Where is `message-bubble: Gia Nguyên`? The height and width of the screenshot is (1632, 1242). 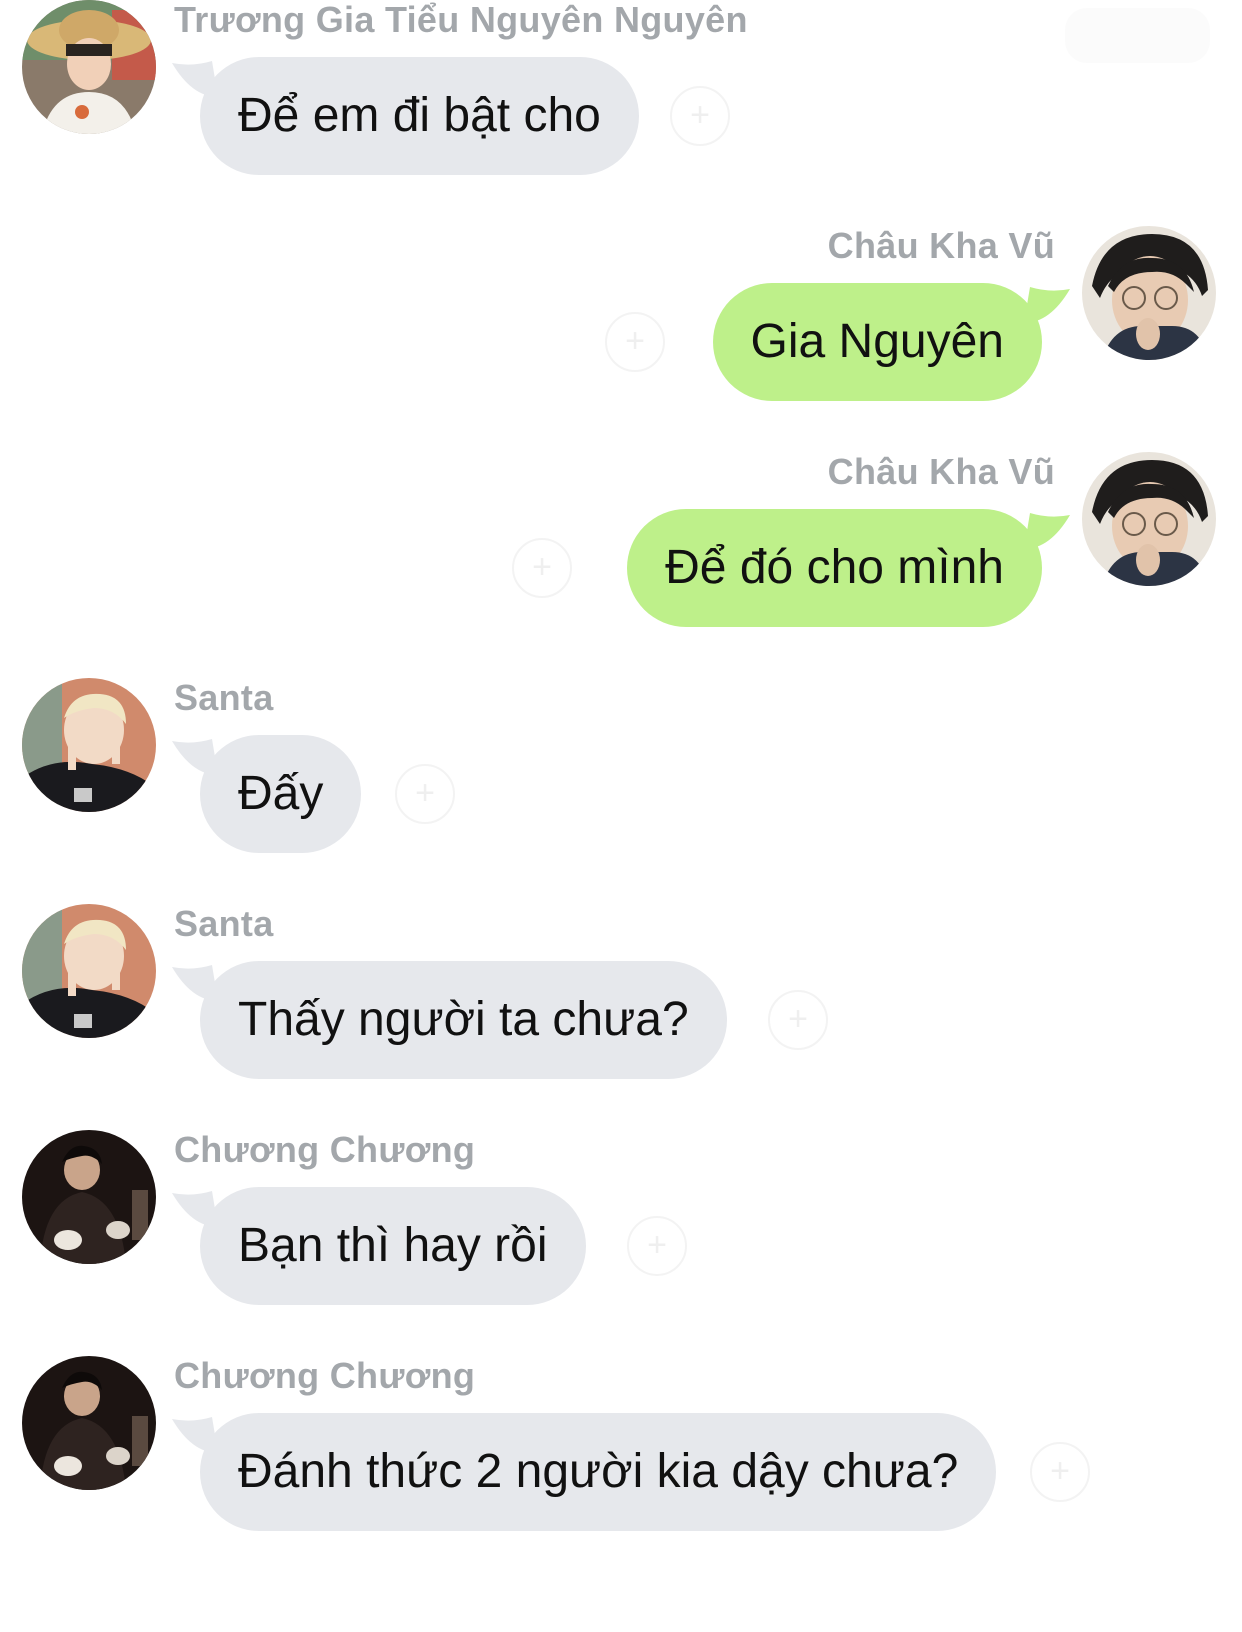 message-bubble: Gia Nguyên is located at coordinates (877, 342).